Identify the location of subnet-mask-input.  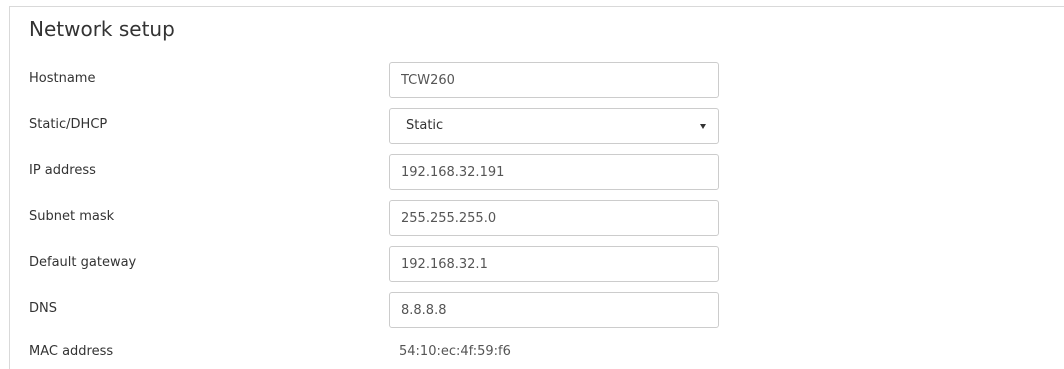
(554, 218).